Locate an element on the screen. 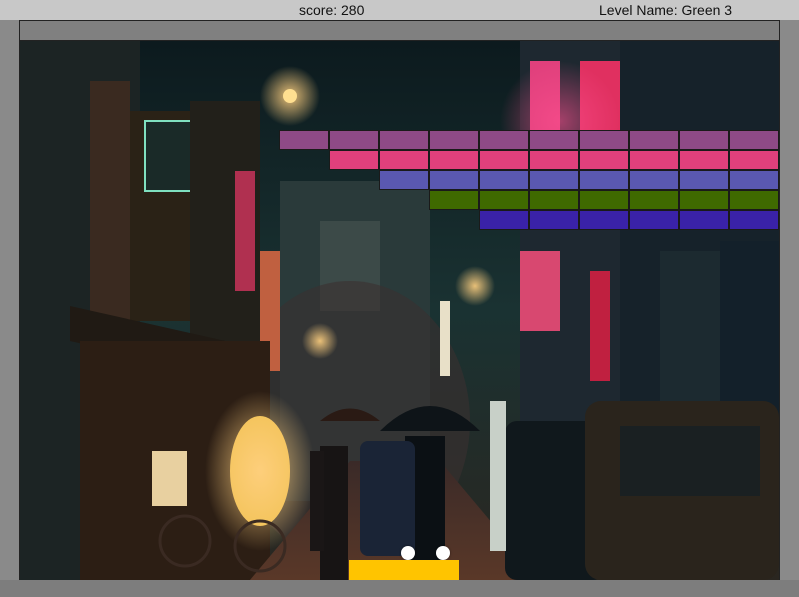 The width and height of the screenshot is (799, 597). score-label: score: 280 is located at coordinates (332, 10).